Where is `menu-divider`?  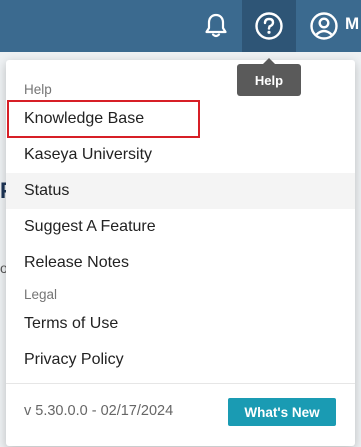
menu-divider is located at coordinates (180, 383).